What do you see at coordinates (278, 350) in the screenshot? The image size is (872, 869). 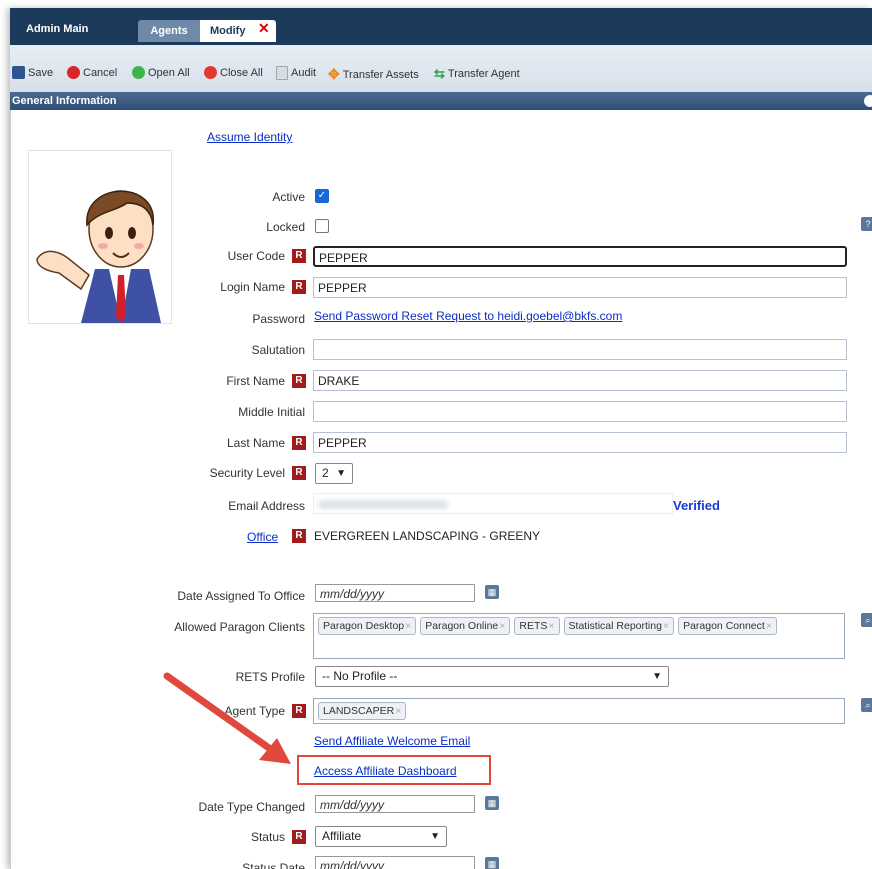 I see `salutation-label: Salutation` at bounding box center [278, 350].